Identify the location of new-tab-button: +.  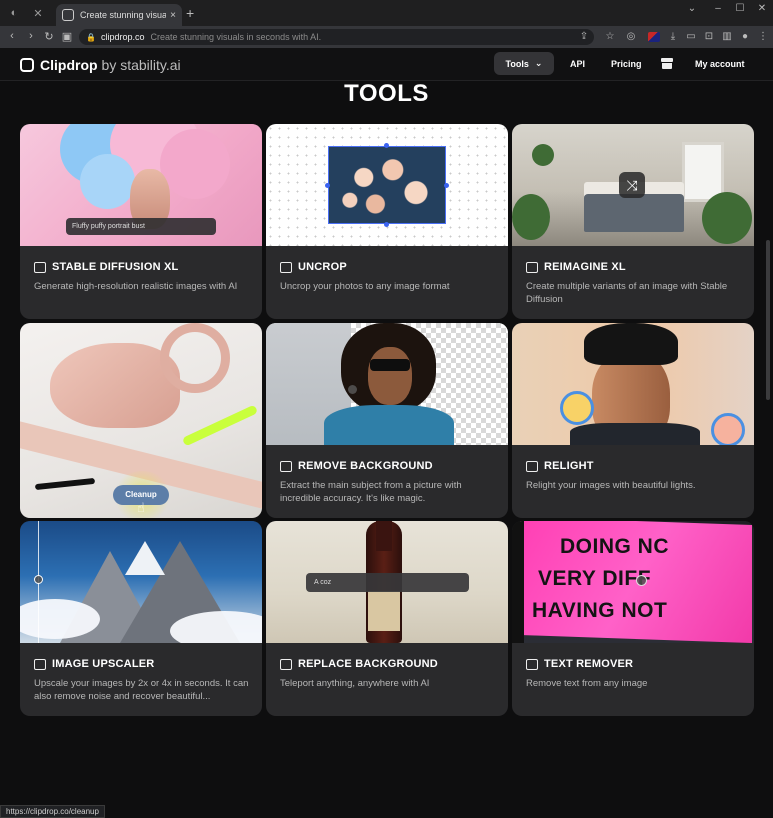
(190, 13).